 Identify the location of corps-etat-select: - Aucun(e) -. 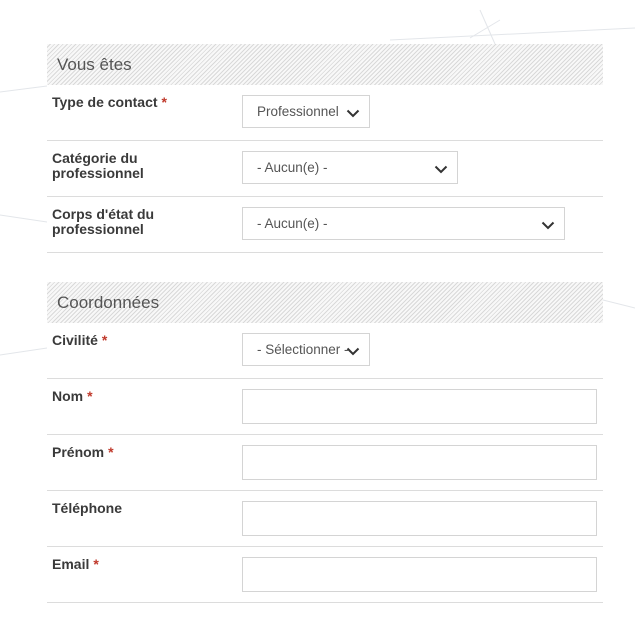
(403, 223).